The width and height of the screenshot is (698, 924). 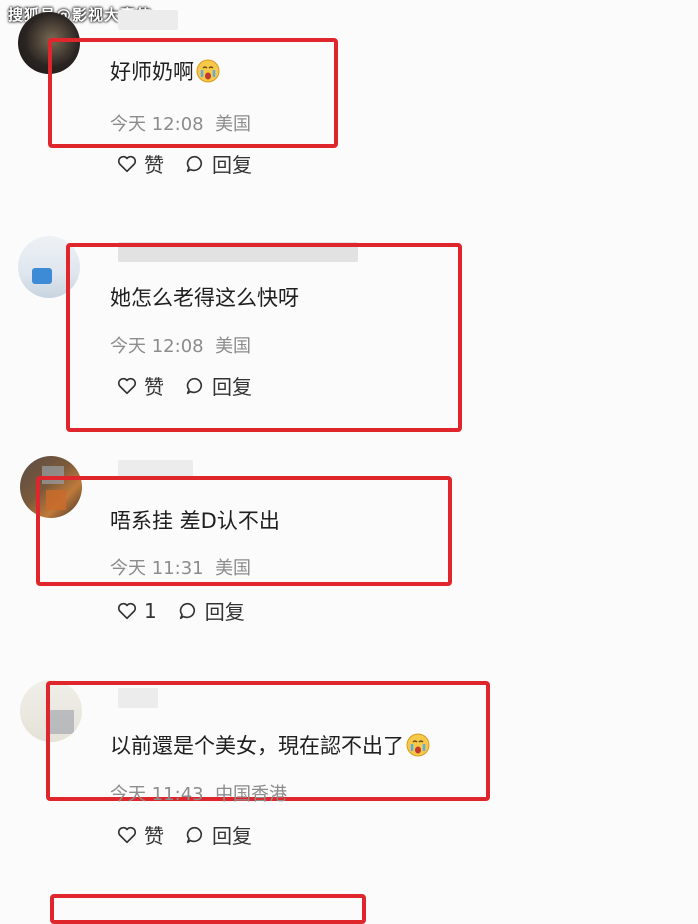 I want to click on comment-text: 唔系挂 差D认不出, so click(x=195, y=520).